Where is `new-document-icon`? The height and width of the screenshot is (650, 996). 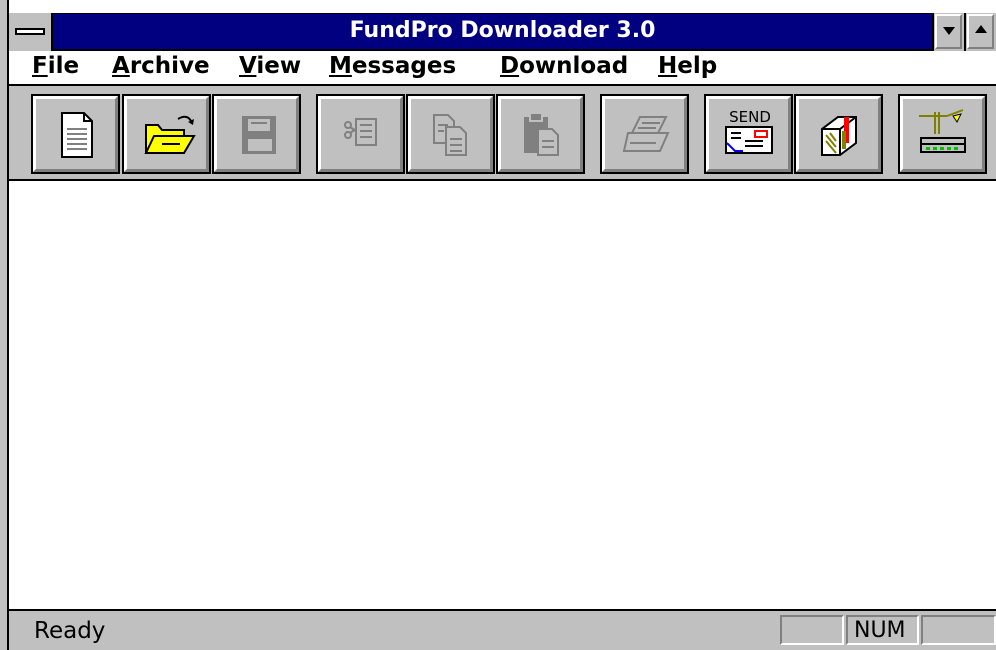
new-document-icon is located at coordinates (77, 135).